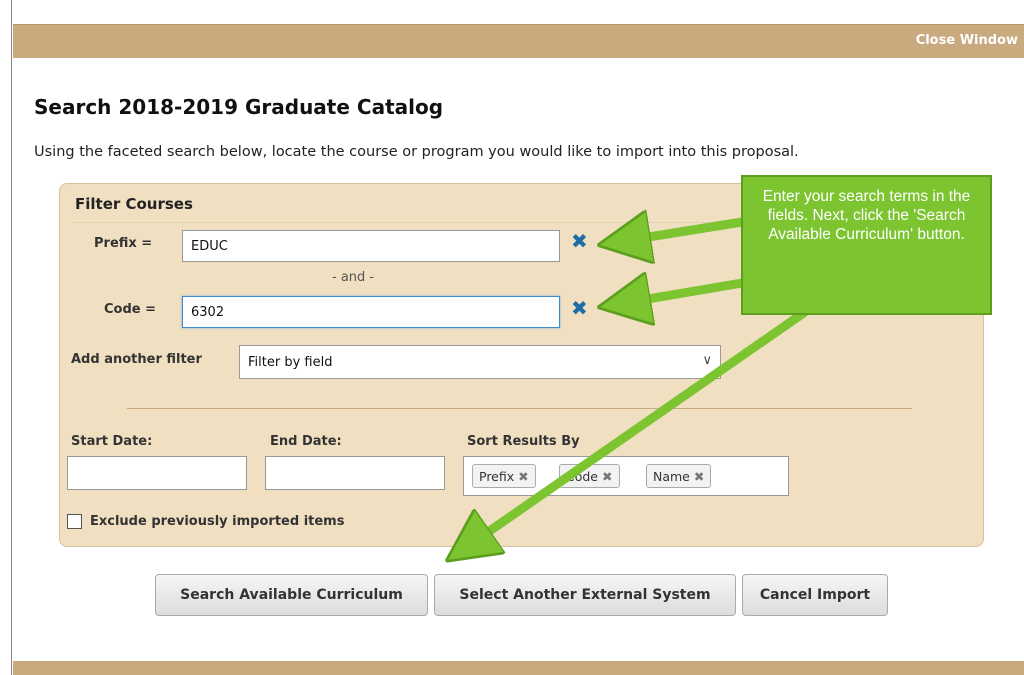 The height and width of the screenshot is (675, 1024). What do you see at coordinates (480, 362) in the screenshot?
I see `add-filter-select: Filter by field ∨` at bounding box center [480, 362].